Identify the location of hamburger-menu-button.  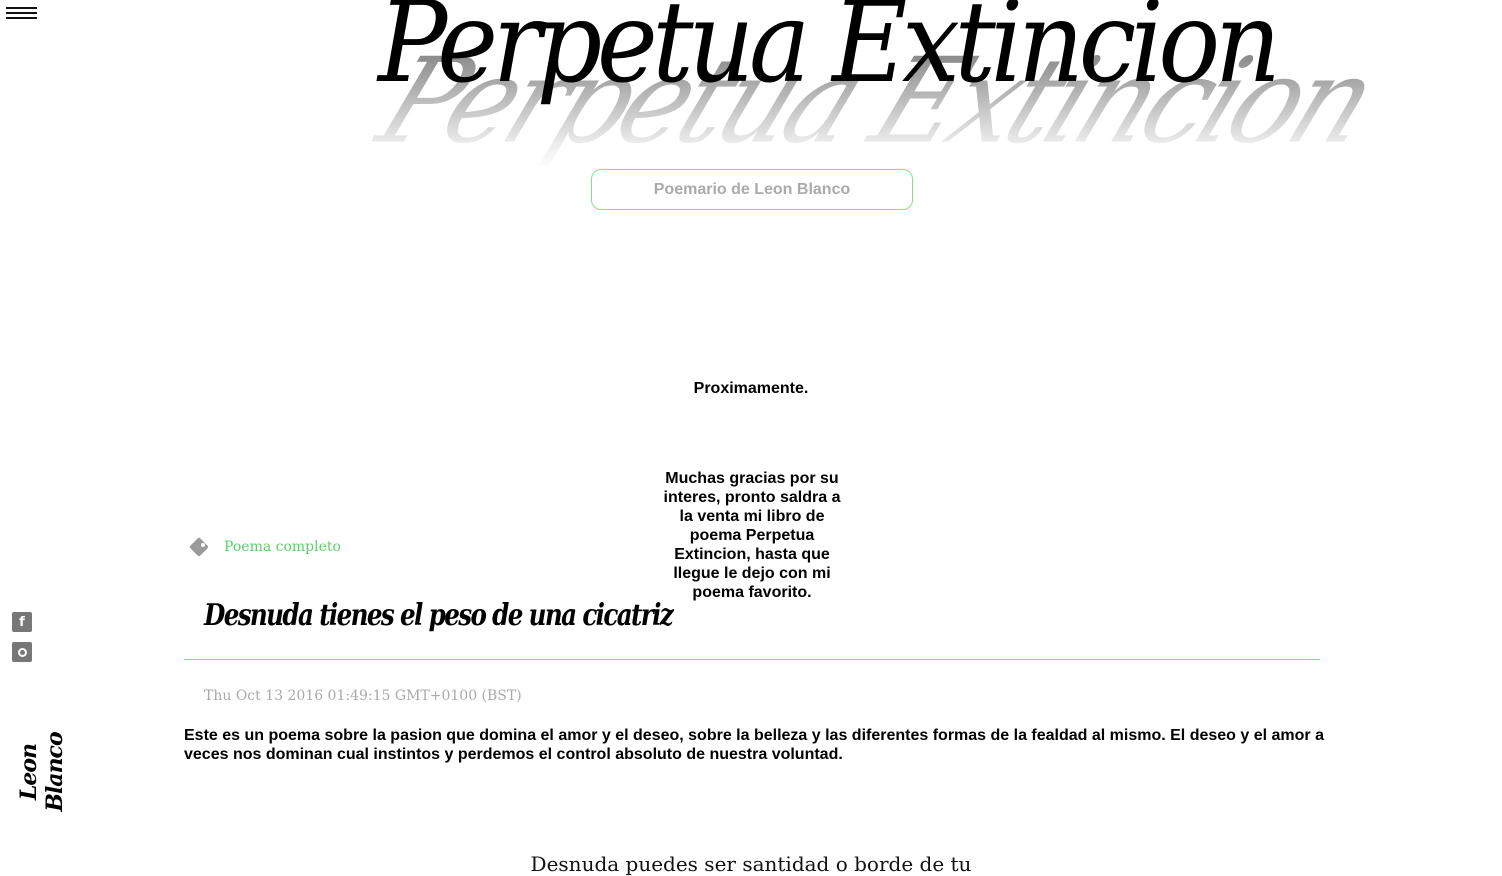
(22, 12).